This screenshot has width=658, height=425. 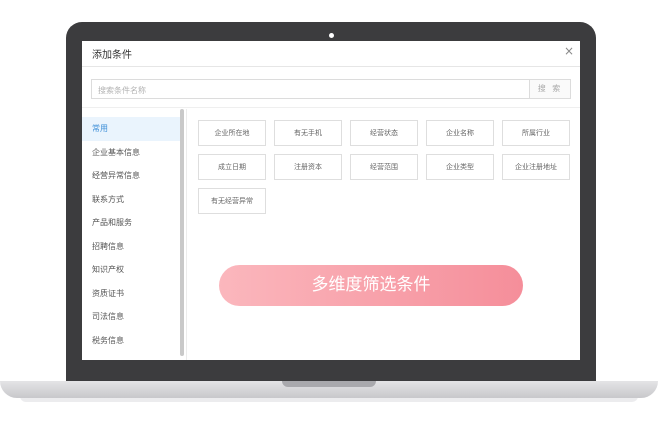 I want to click on option-company-name: 企业名称, so click(x=460, y=133).